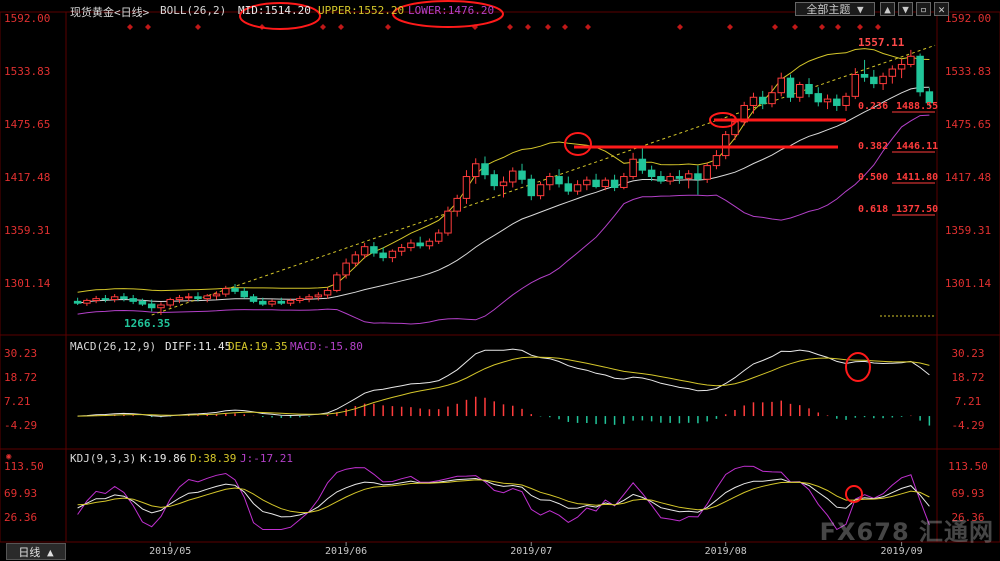 This screenshot has width=1000, height=561. Describe the element at coordinates (27, 71) in the screenshot. I see `price-tick-left: 1533.83` at that location.